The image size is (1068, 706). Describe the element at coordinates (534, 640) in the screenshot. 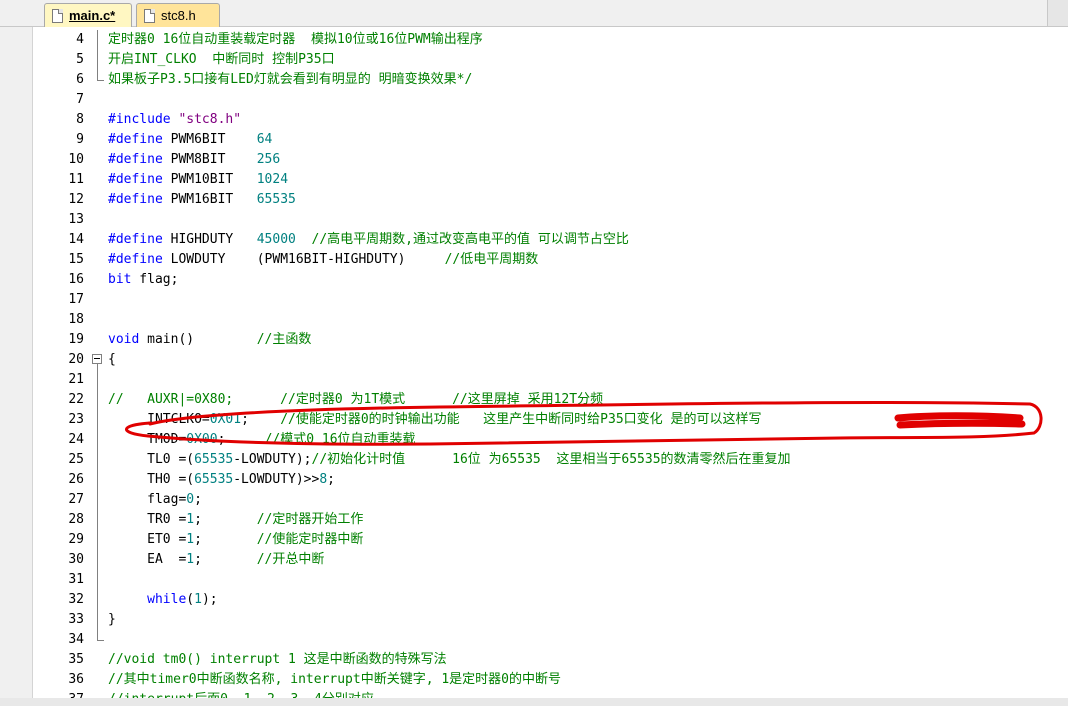

I see `code-line: 34` at that location.